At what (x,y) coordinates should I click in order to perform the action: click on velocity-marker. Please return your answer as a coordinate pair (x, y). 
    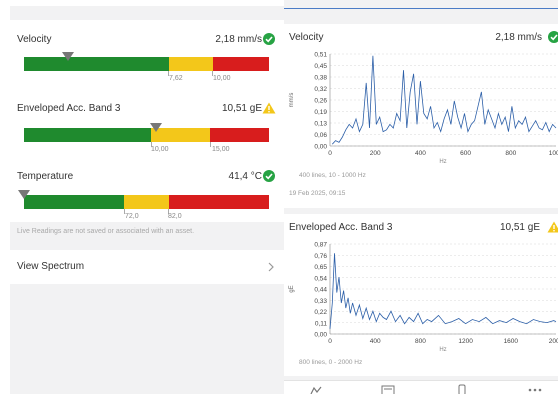
    Looking at the image, I should click on (68, 56).